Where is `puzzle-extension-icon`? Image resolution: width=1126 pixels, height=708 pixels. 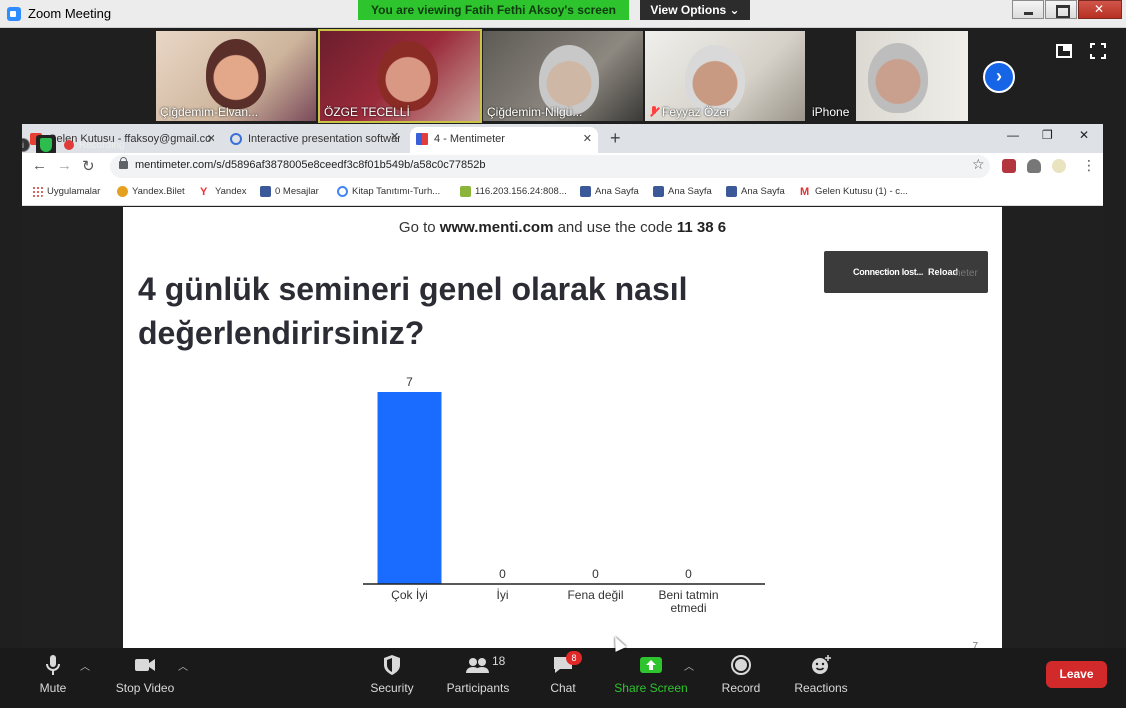
puzzle-extension-icon is located at coordinates (1034, 166).